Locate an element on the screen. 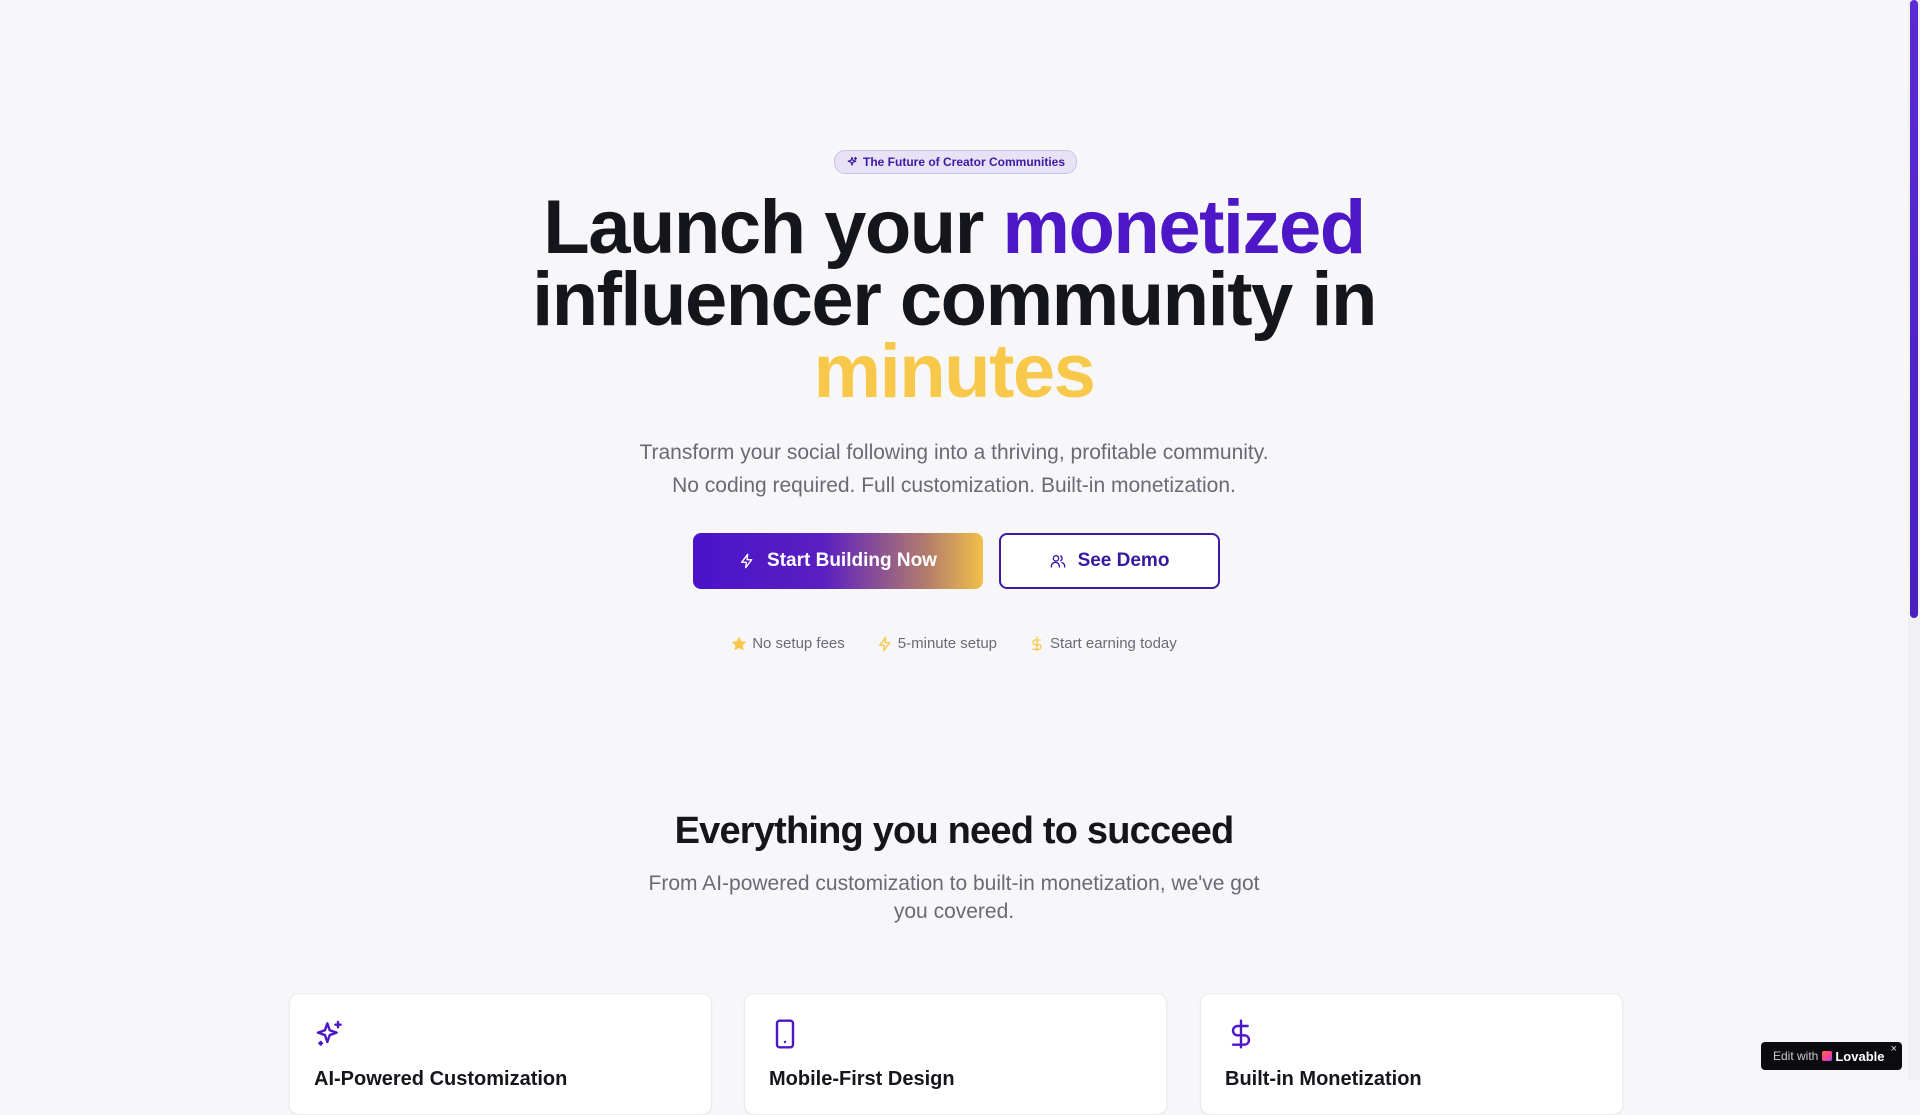 This screenshot has height=1115, width=1920. users-icon is located at coordinates (1058, 561).